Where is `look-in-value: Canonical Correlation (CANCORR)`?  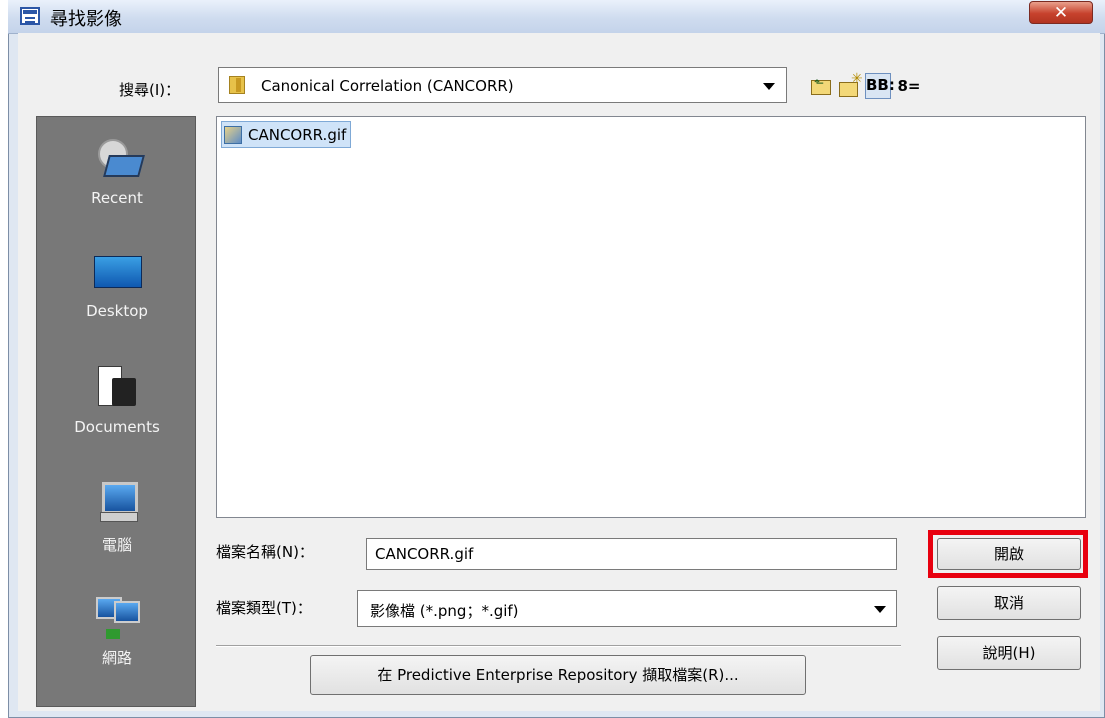 look-in-value: Canonical Correlation (CANCORR) is located at coordinates (387, 86).